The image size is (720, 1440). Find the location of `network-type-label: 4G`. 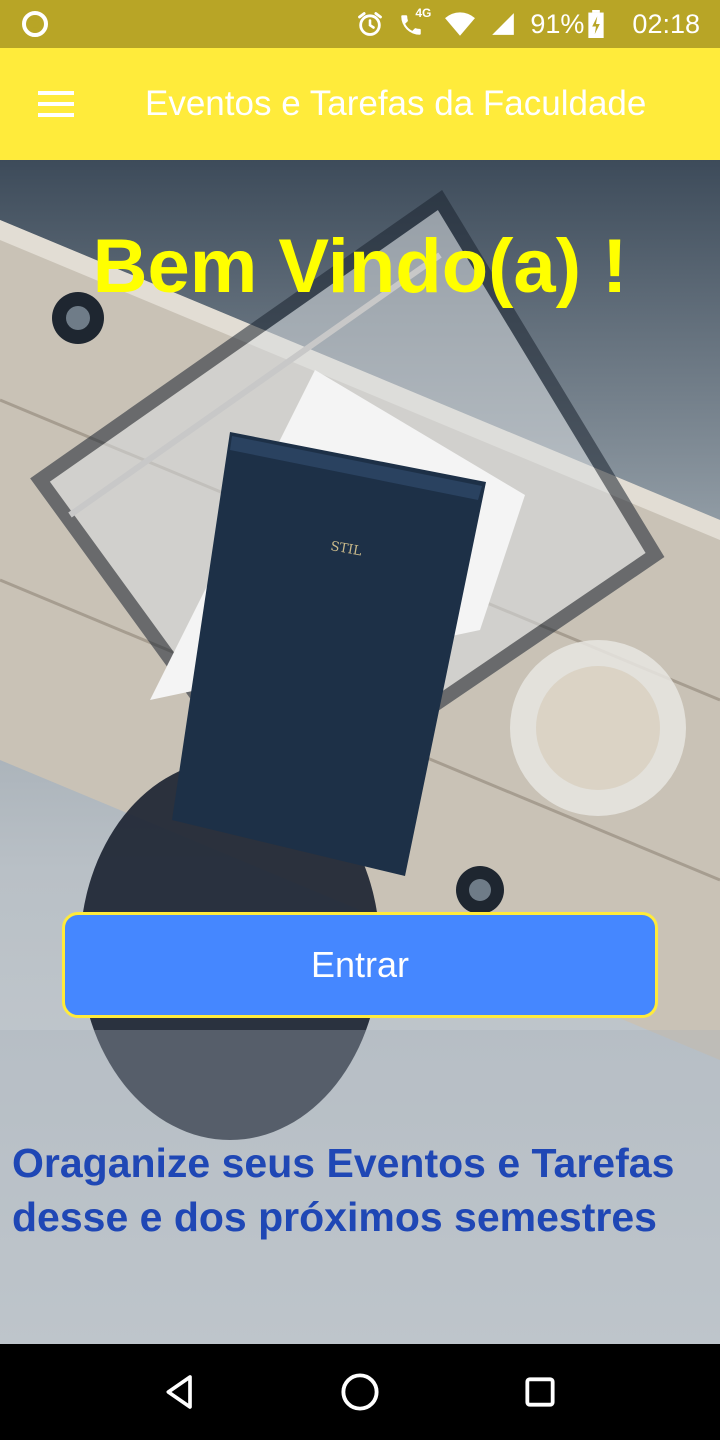

network-type-label: 4G is located at coordinates (423, 13).